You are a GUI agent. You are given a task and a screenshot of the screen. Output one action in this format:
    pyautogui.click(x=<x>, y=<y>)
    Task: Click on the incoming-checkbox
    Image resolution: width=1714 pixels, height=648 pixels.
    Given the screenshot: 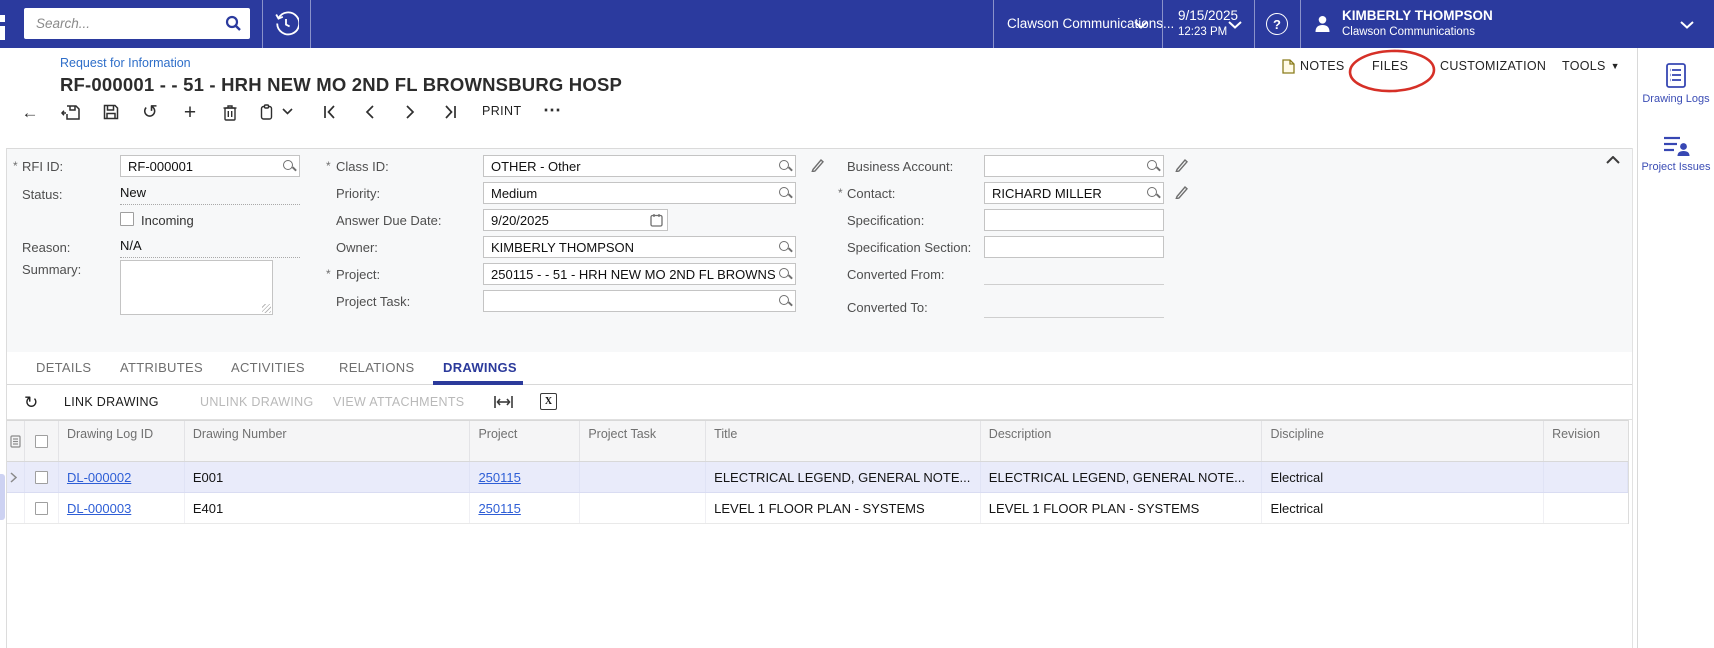 What is the action you would take?
    pyautogui.click(x=127, y=219)
    